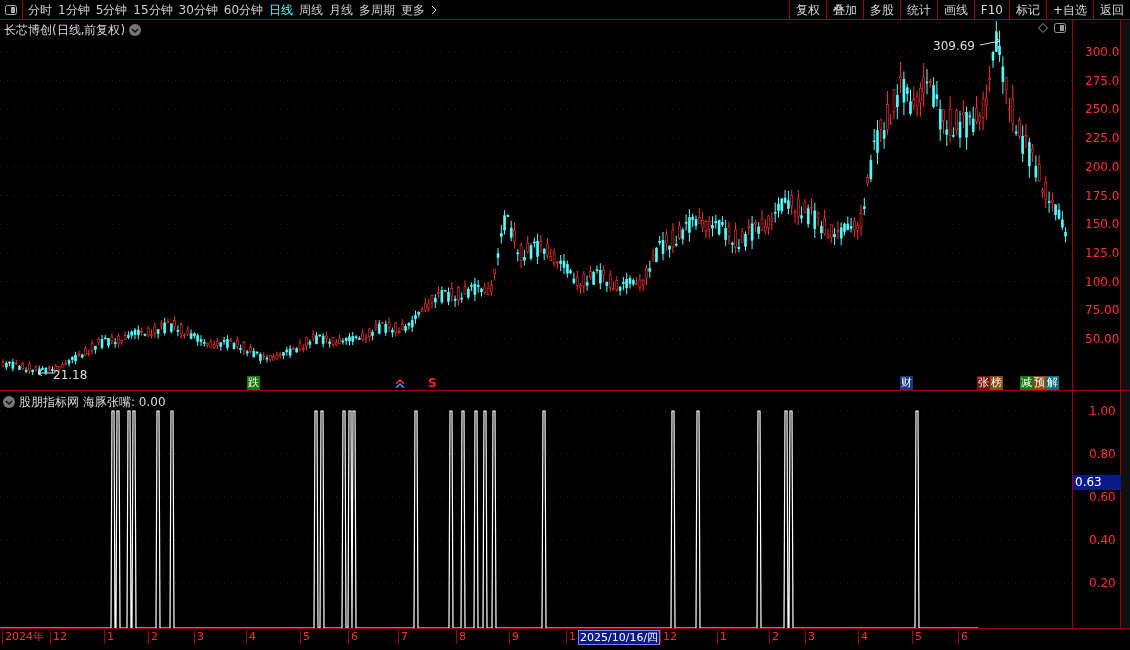 This screenshot has height=650, width=1130. What do you see at coordinates (1102, 224) in the screenshot?
I see `price-axis-label: 150.0` at bounding box center [1102, 224].